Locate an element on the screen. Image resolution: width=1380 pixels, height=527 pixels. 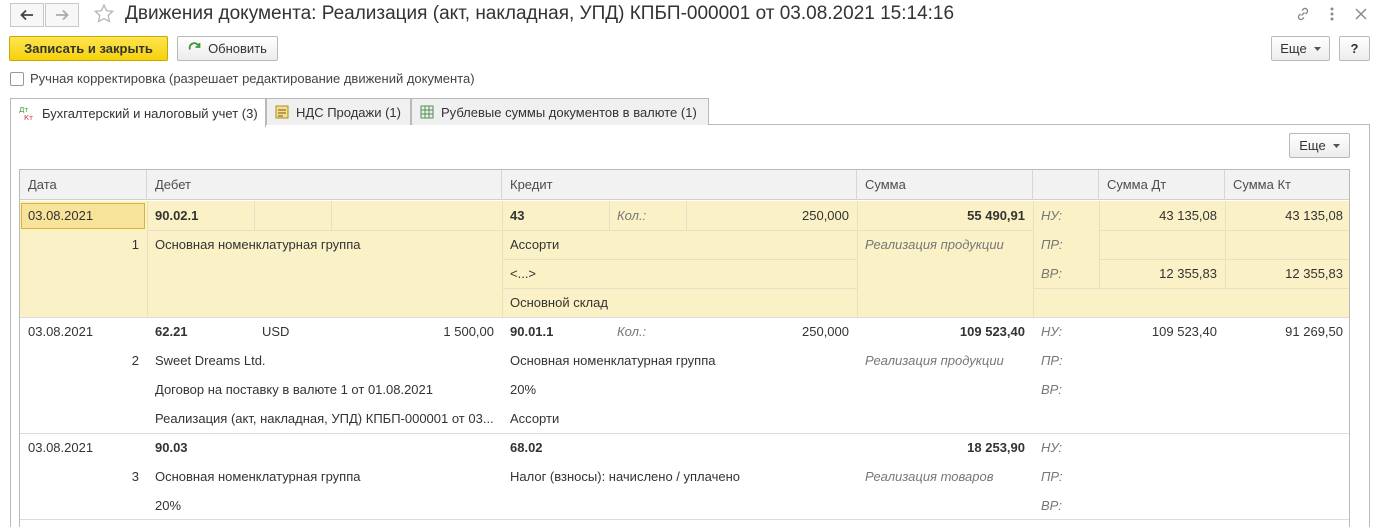
row2-credit-sub1: Основная номенклатурная группа is located at coordinates (679, 360).